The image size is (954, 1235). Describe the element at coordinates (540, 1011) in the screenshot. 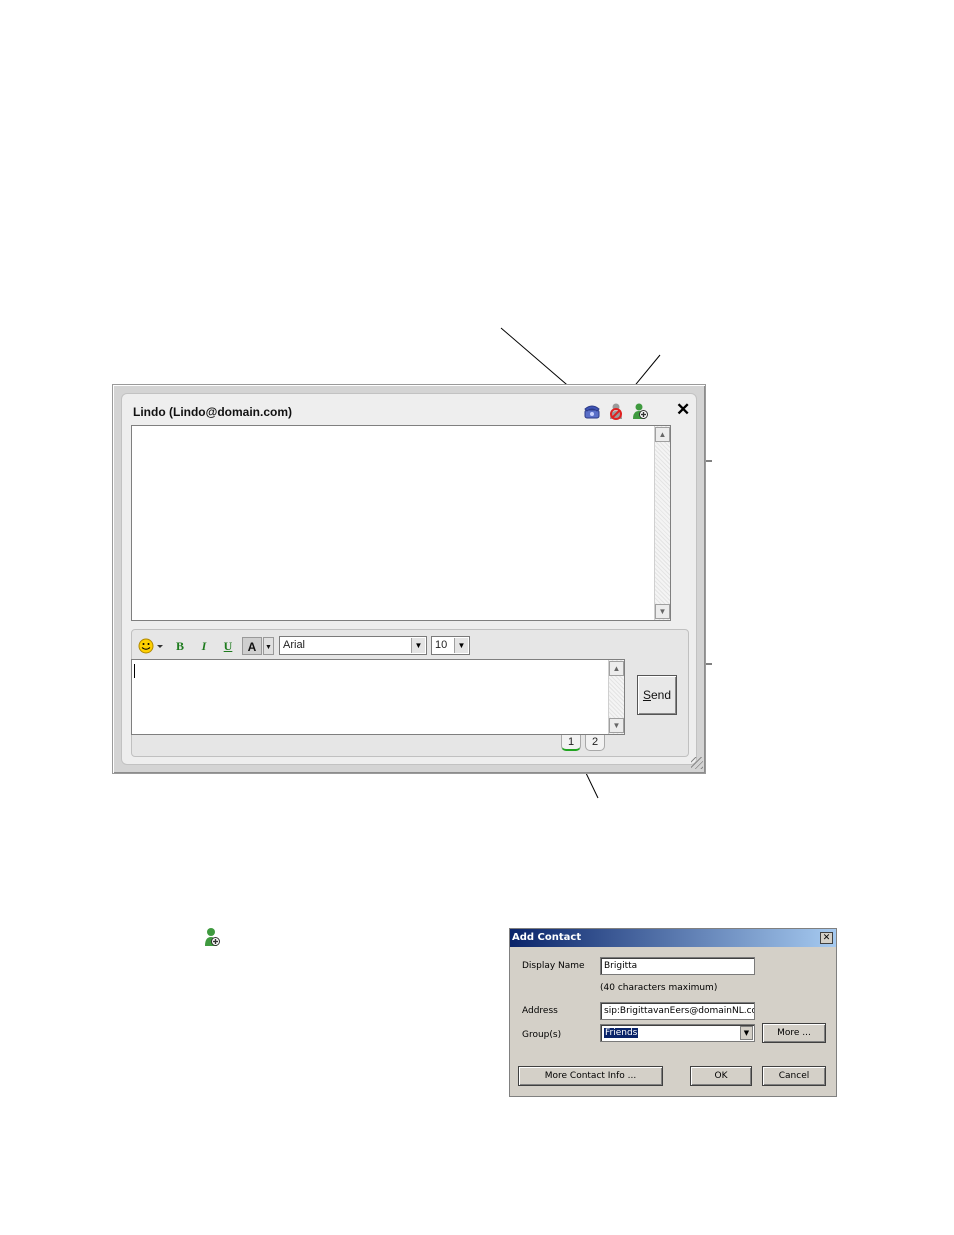

I see `address-label: Address` at that location.